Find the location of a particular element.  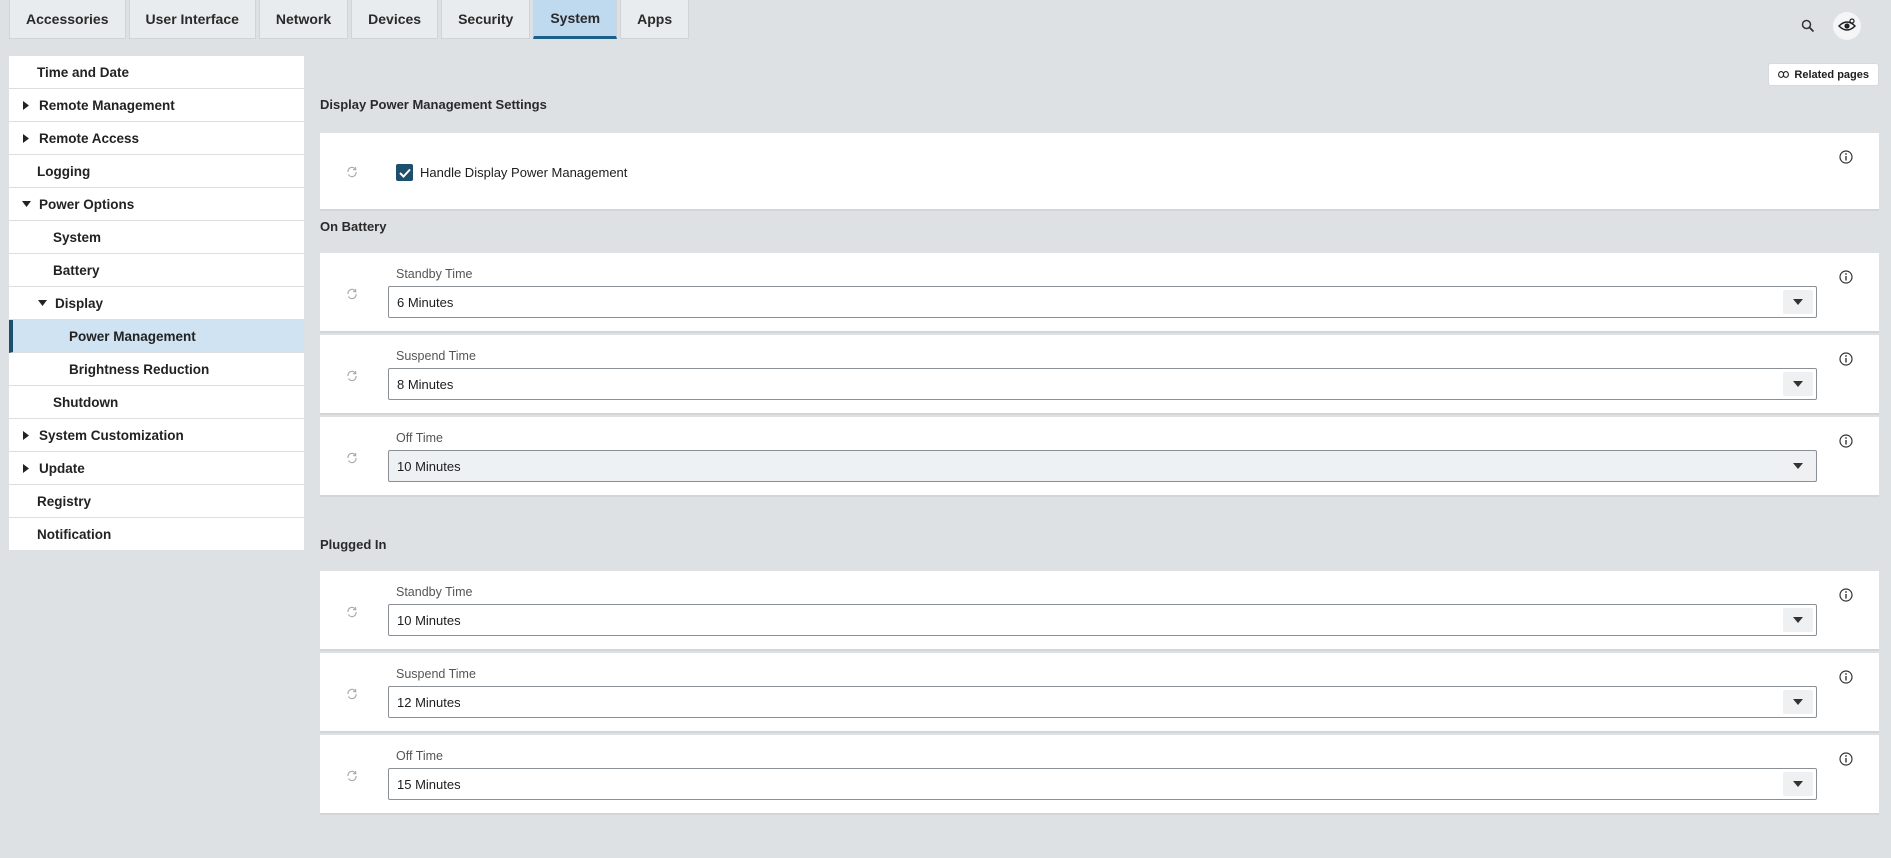

plugged-suspend-card: Suspend Time 12 Minutes is located at coordinates (1099, 693).